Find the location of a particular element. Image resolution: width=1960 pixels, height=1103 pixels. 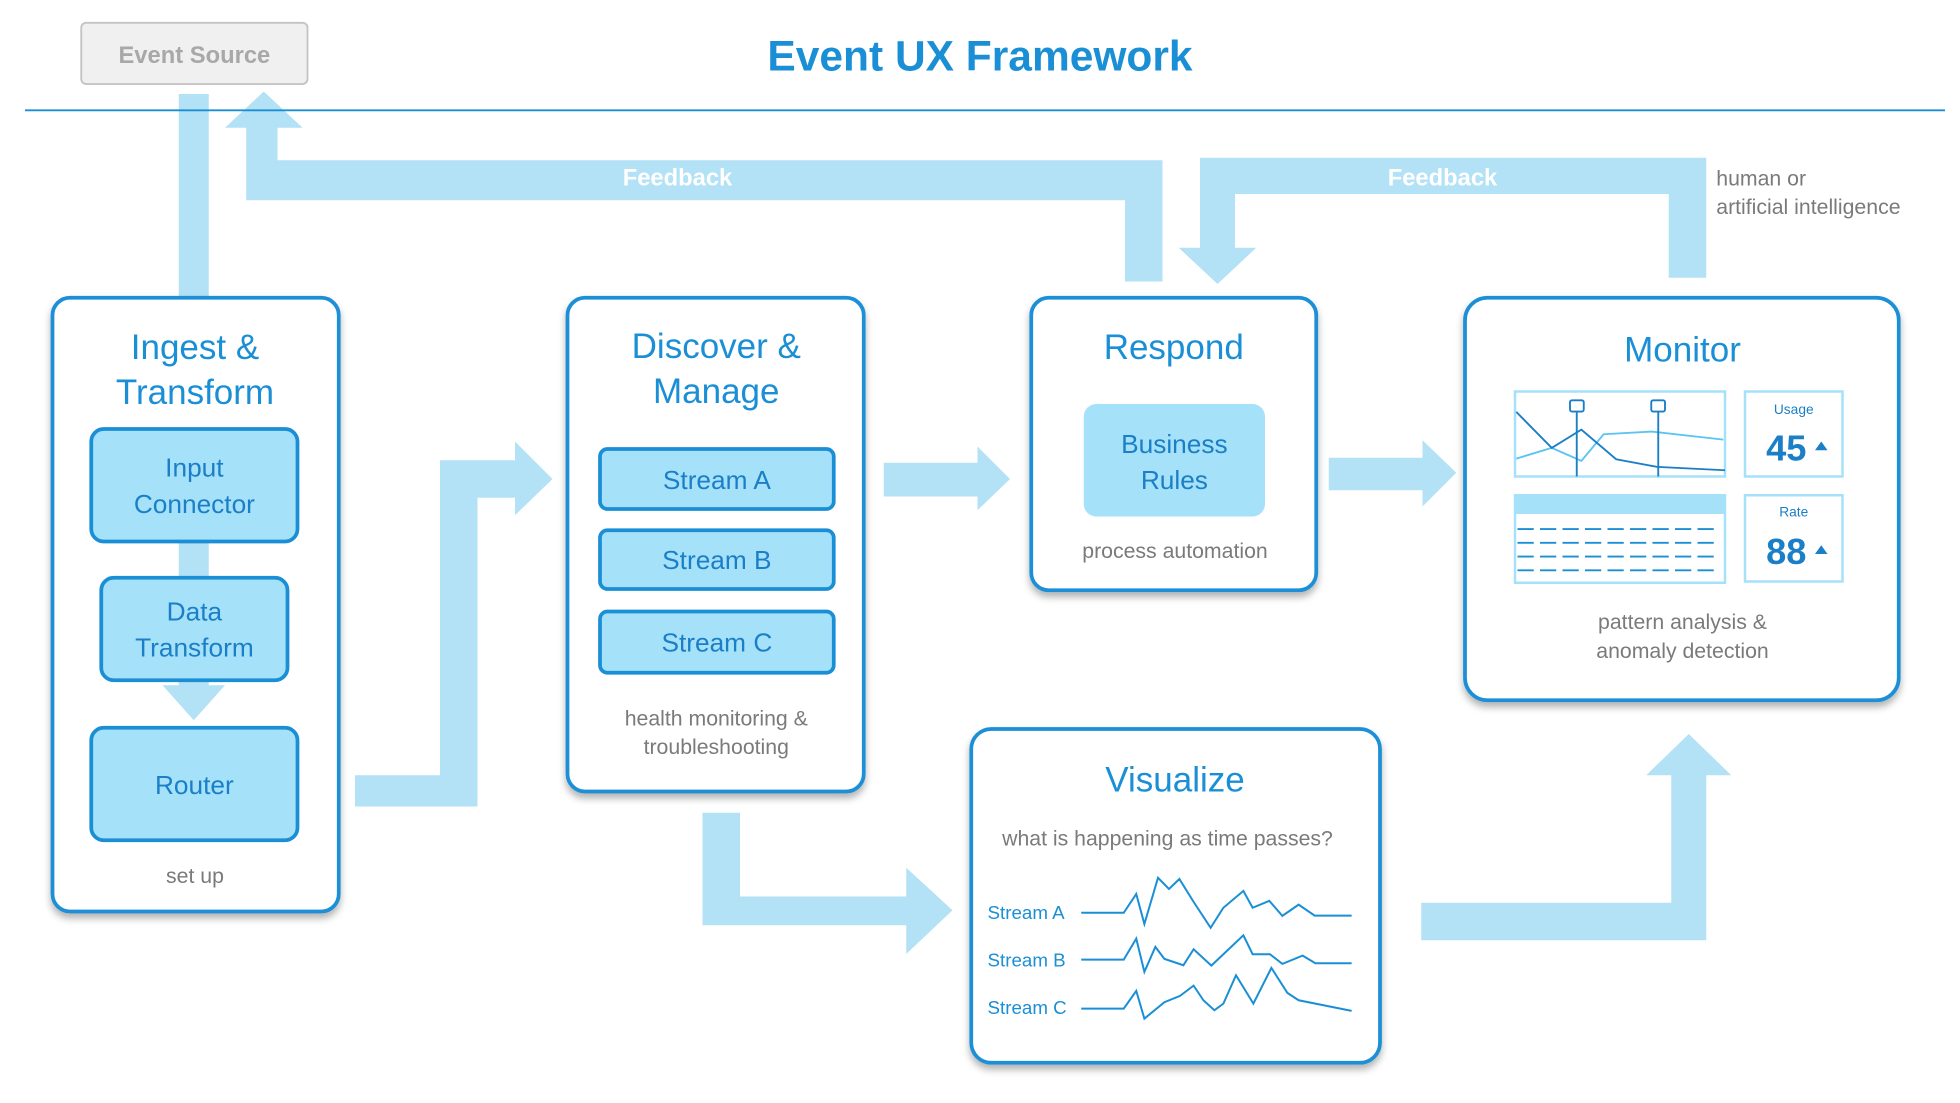

business-rules-line2: Rules is located at coordinates (1174, 480).